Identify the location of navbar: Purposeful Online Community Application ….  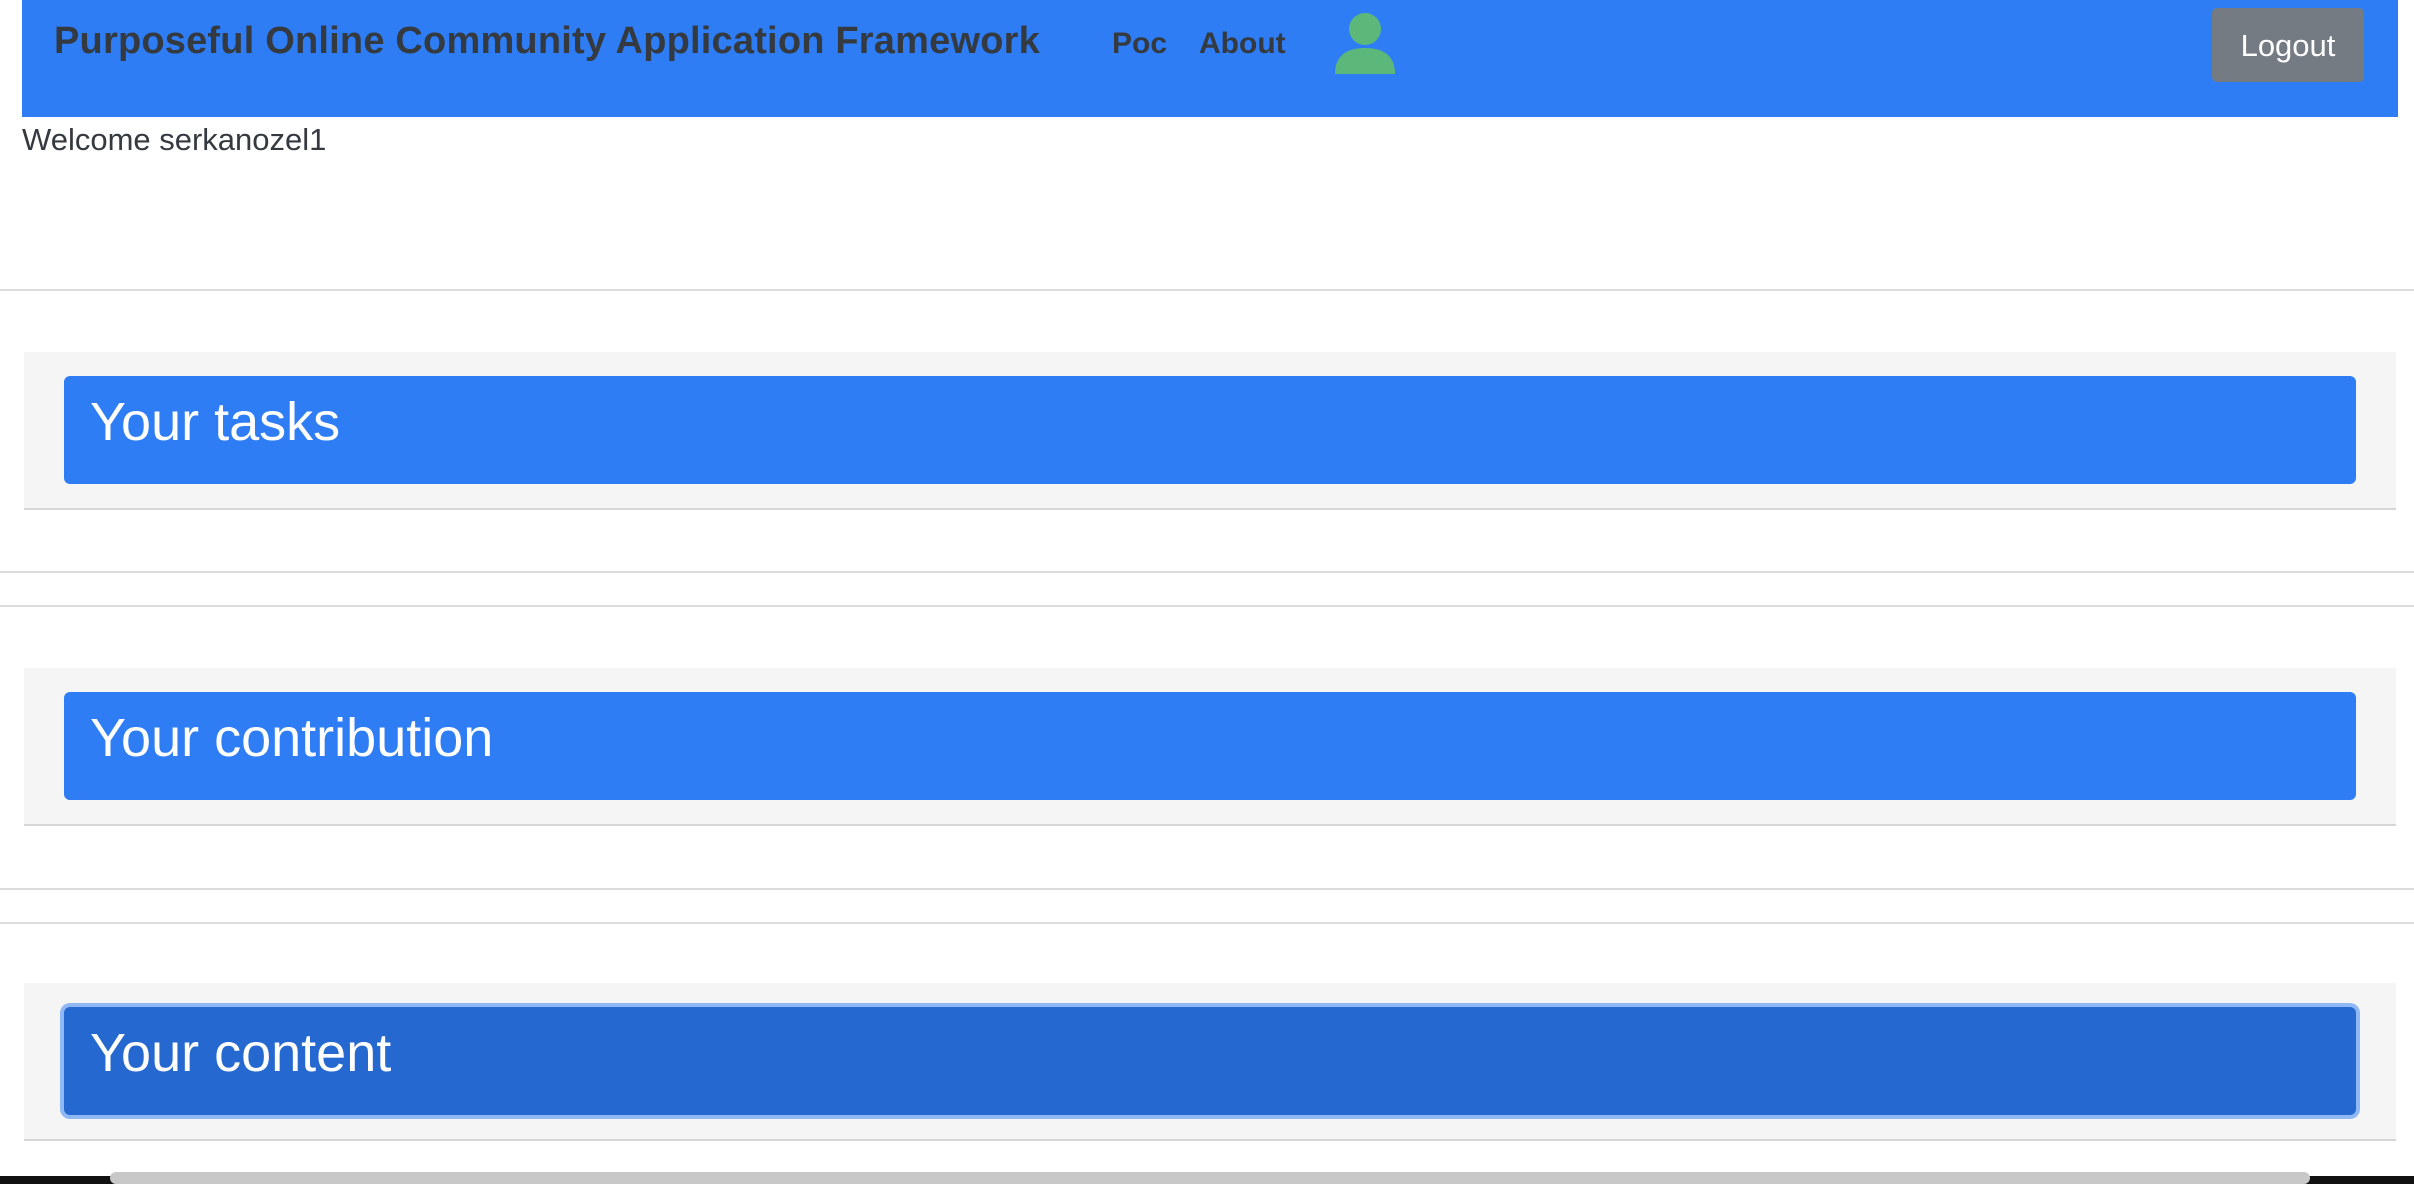
(1210, 58).